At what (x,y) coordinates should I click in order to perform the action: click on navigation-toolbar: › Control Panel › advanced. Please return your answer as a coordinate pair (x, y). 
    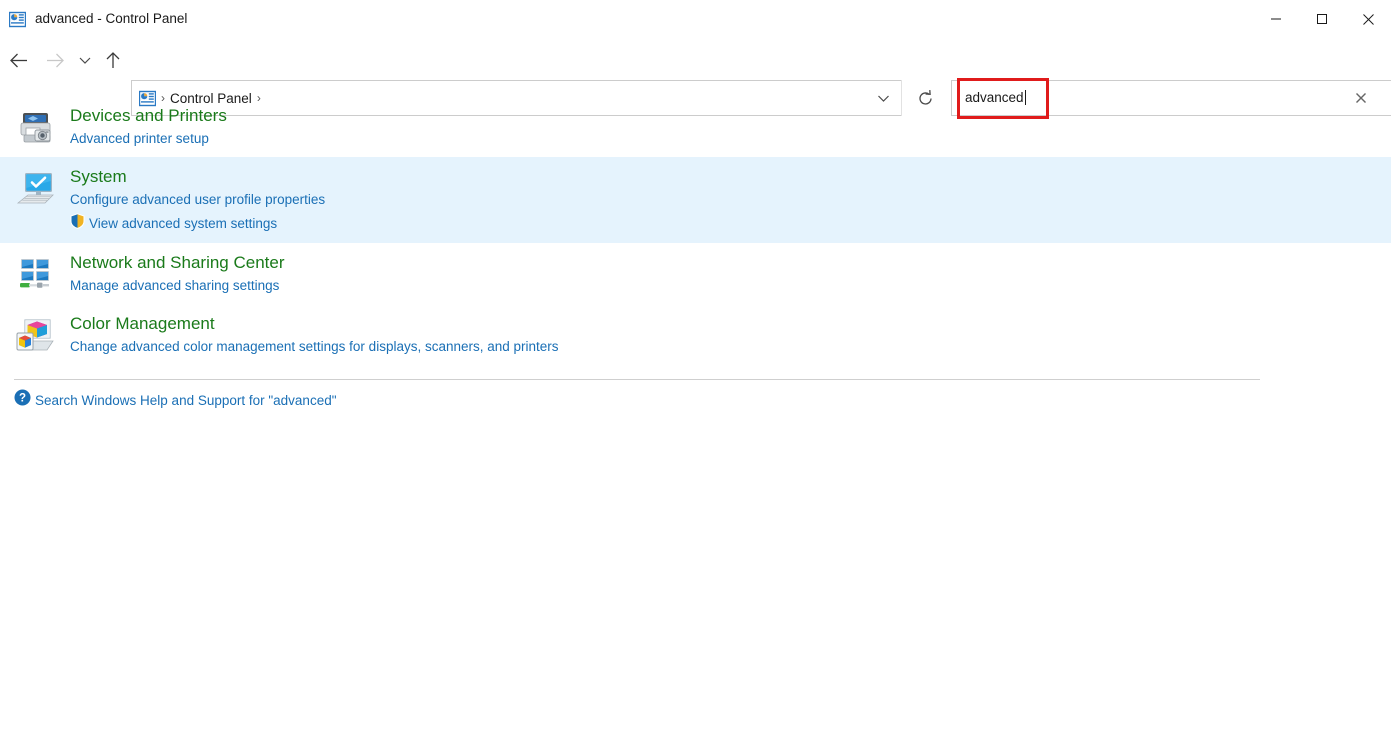
    Looking at the image, I should click on (695, 78).